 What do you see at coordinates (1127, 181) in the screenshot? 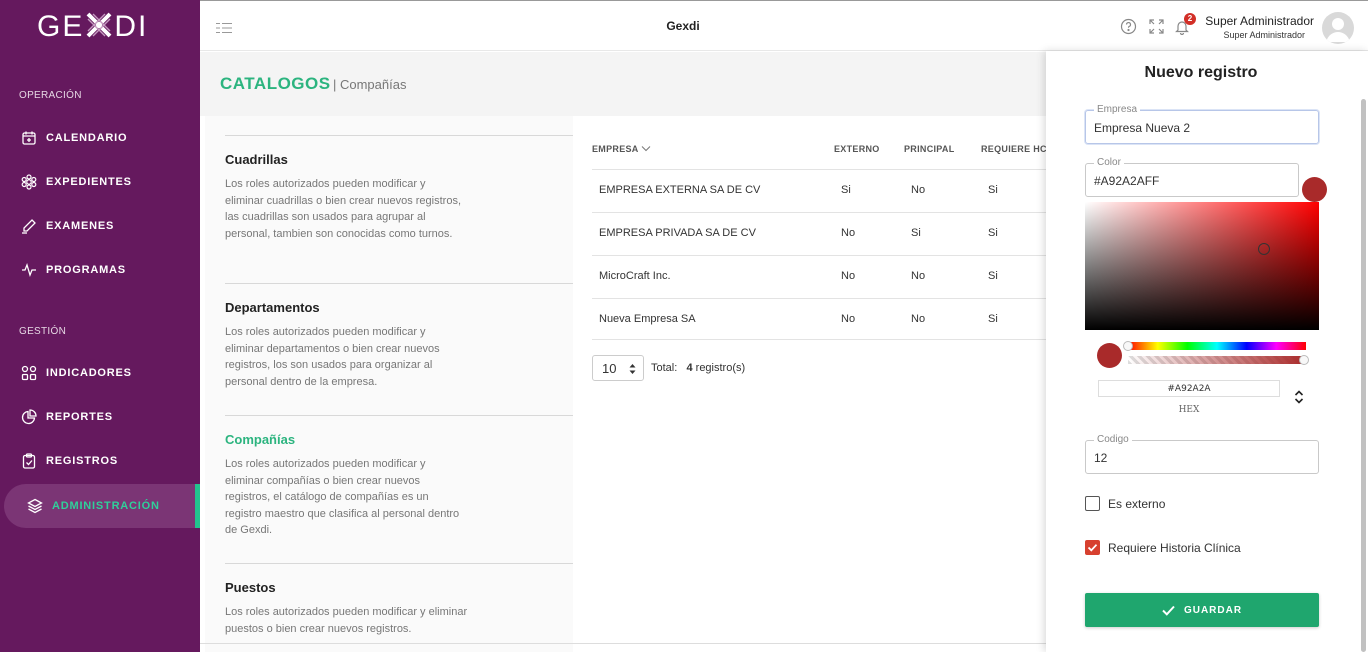
I see `color-value: #A92A2AFF` at bounding box center [1127, 181].